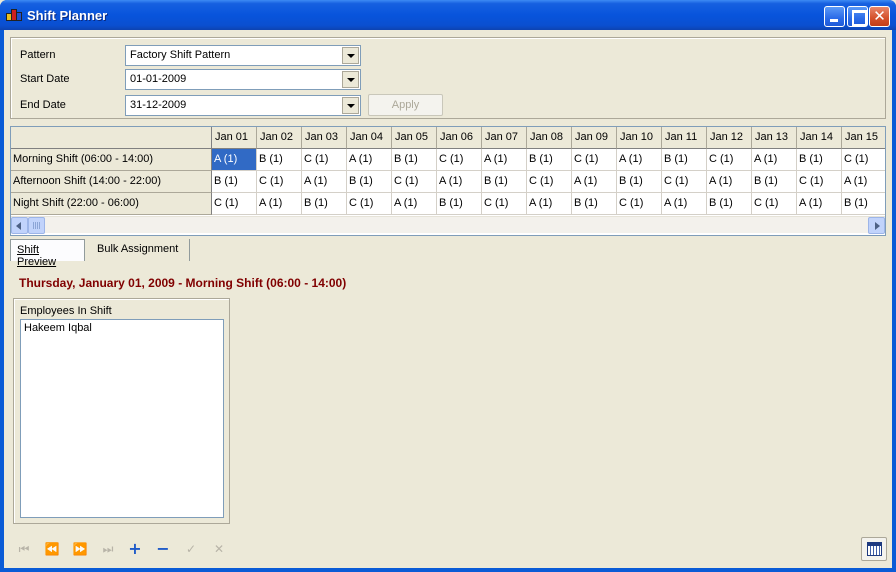 The width and height of the screenshot is (896, 572). Describe the element at coordinates (111, 160) in the screenshot. I see `row-header: Morning Shift (06:00 - 14:00)` at that location.